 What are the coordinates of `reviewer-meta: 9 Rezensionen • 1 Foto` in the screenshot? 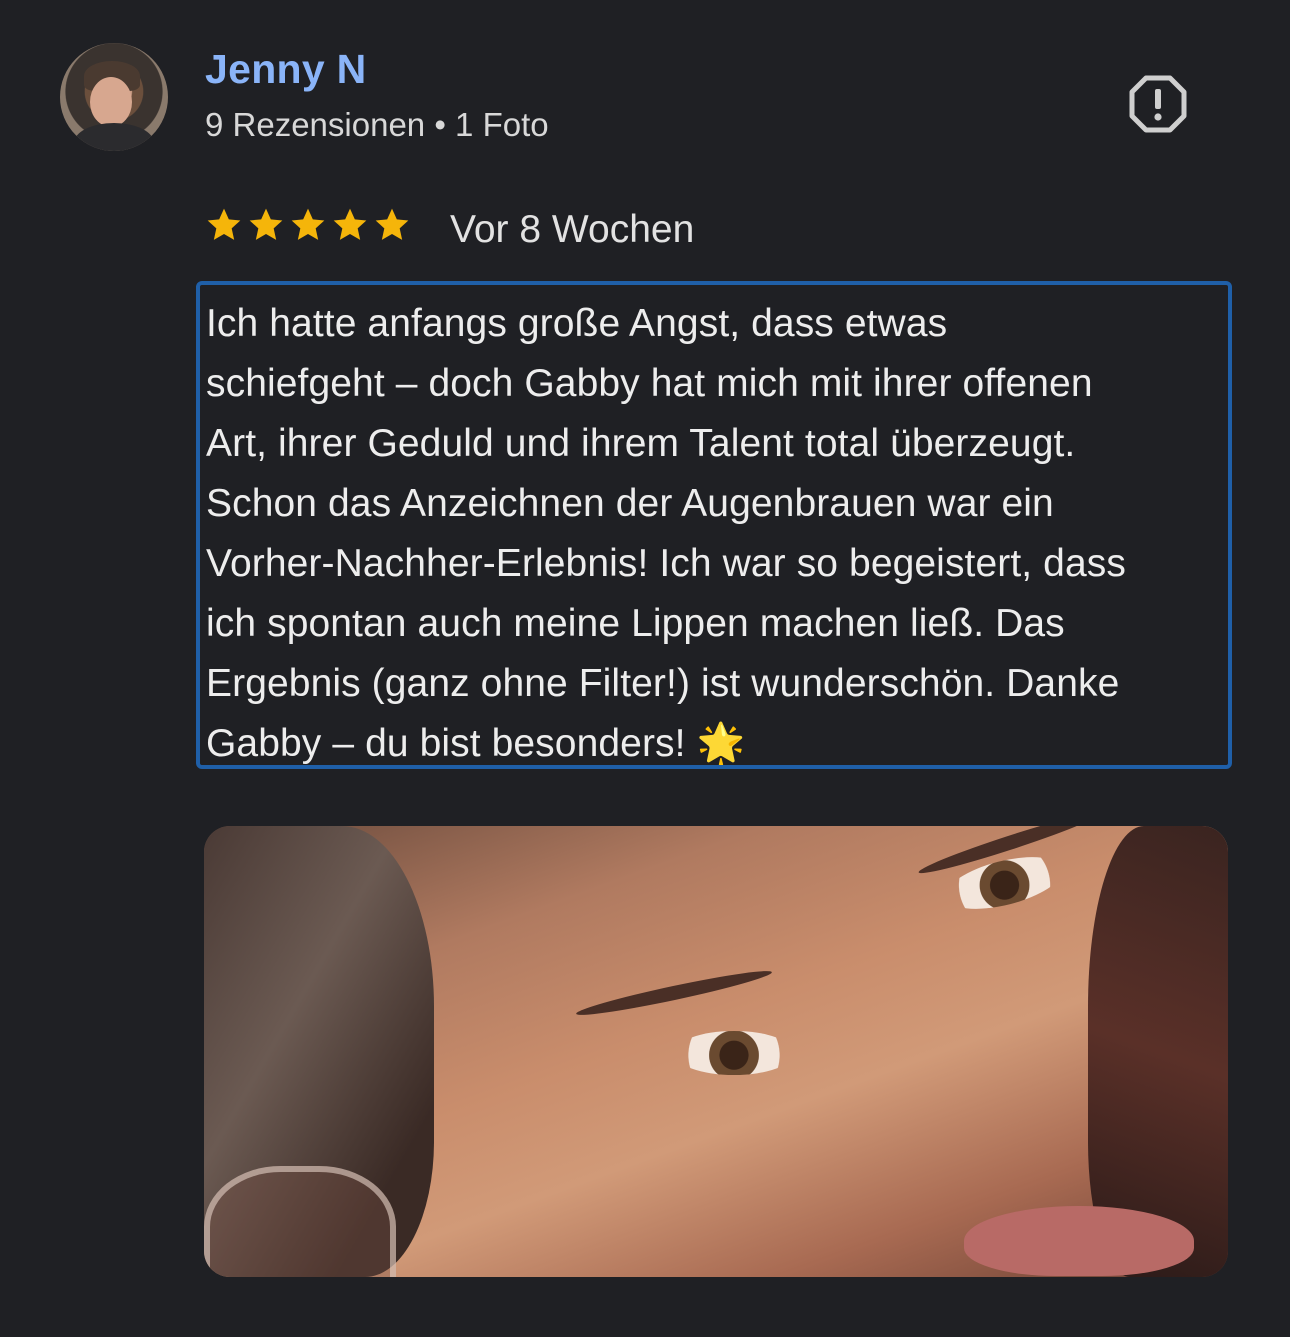 It's located at (377, 124).